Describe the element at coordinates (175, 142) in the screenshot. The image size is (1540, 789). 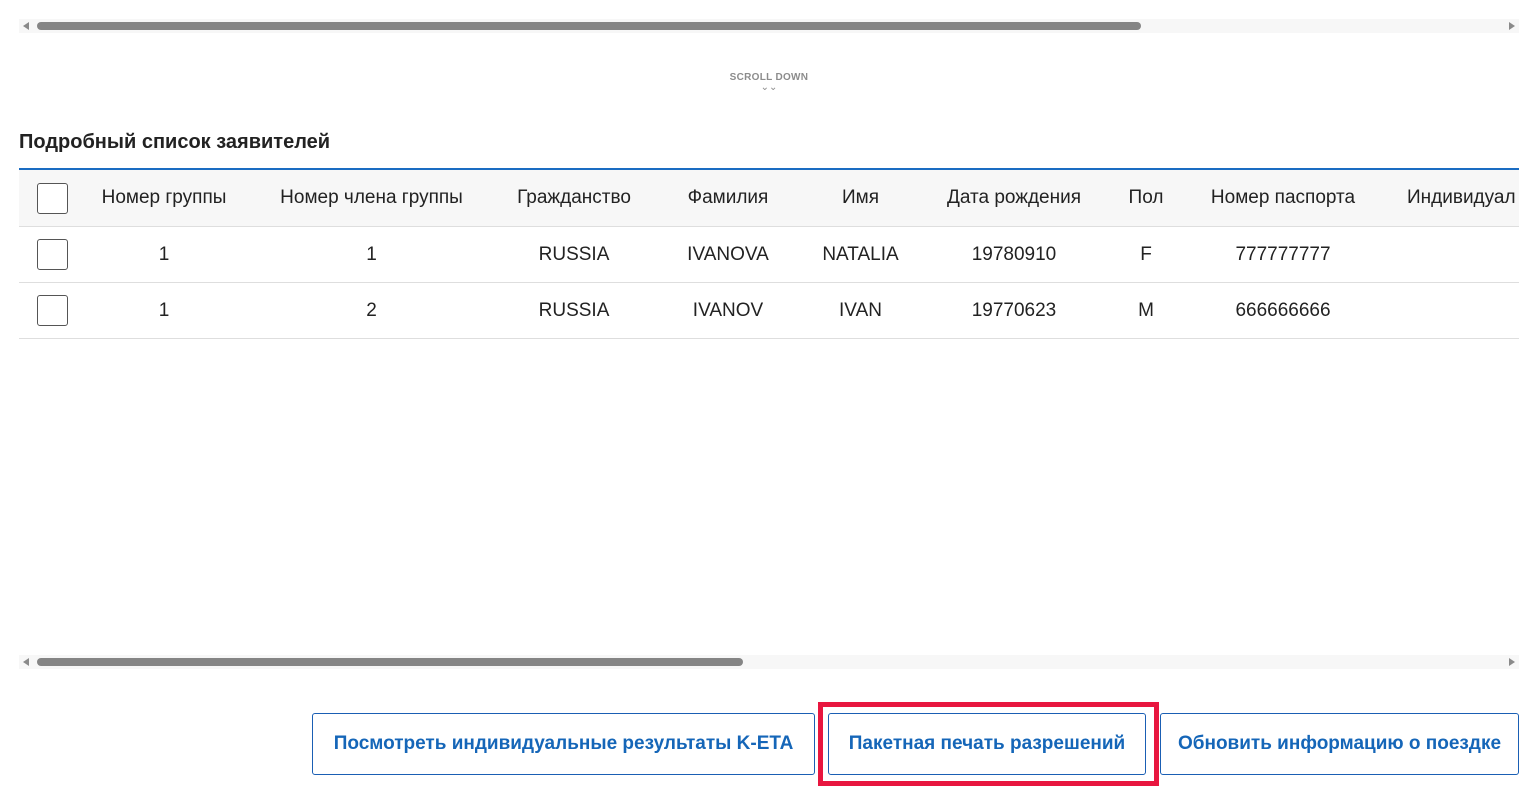
I see `section-title: Подробный список заявителей` at that location.